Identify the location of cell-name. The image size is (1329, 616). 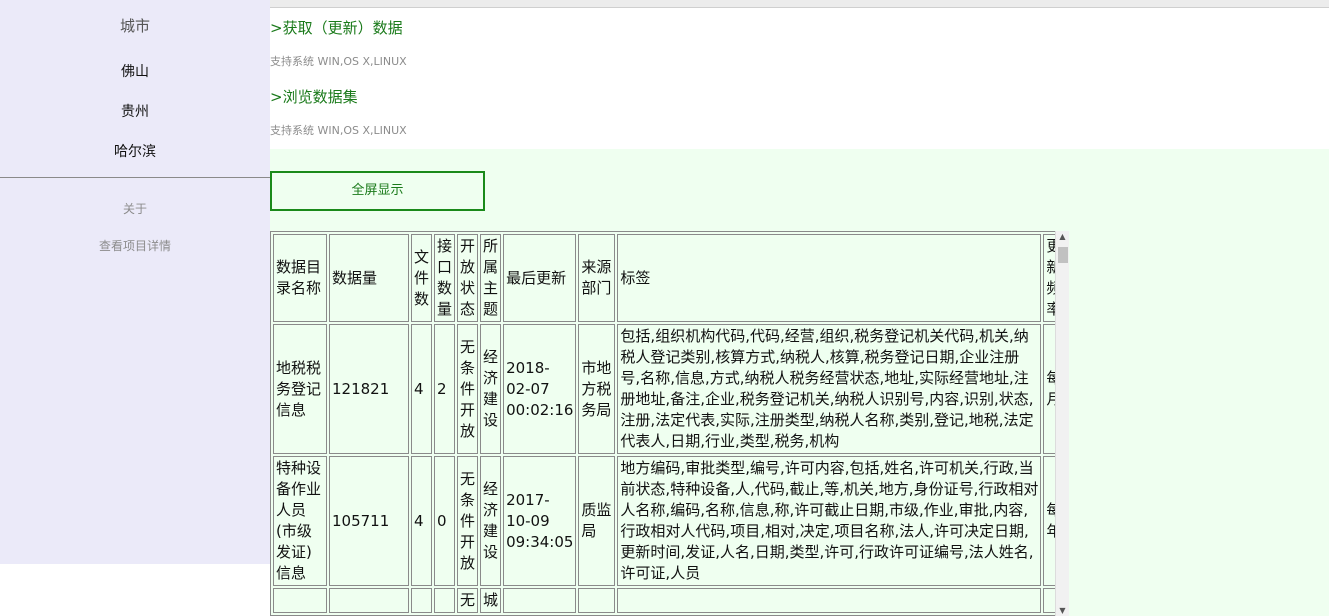
(300, 600).